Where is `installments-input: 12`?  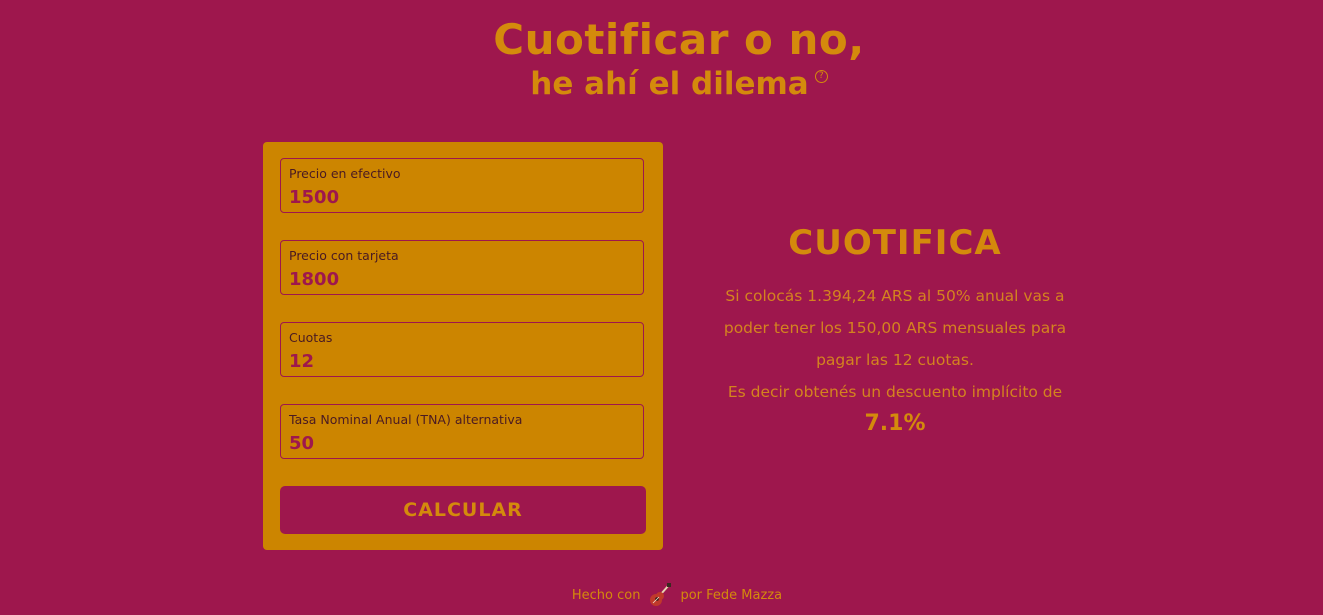
installments-input: 12 is located at coordinates (301, 361).